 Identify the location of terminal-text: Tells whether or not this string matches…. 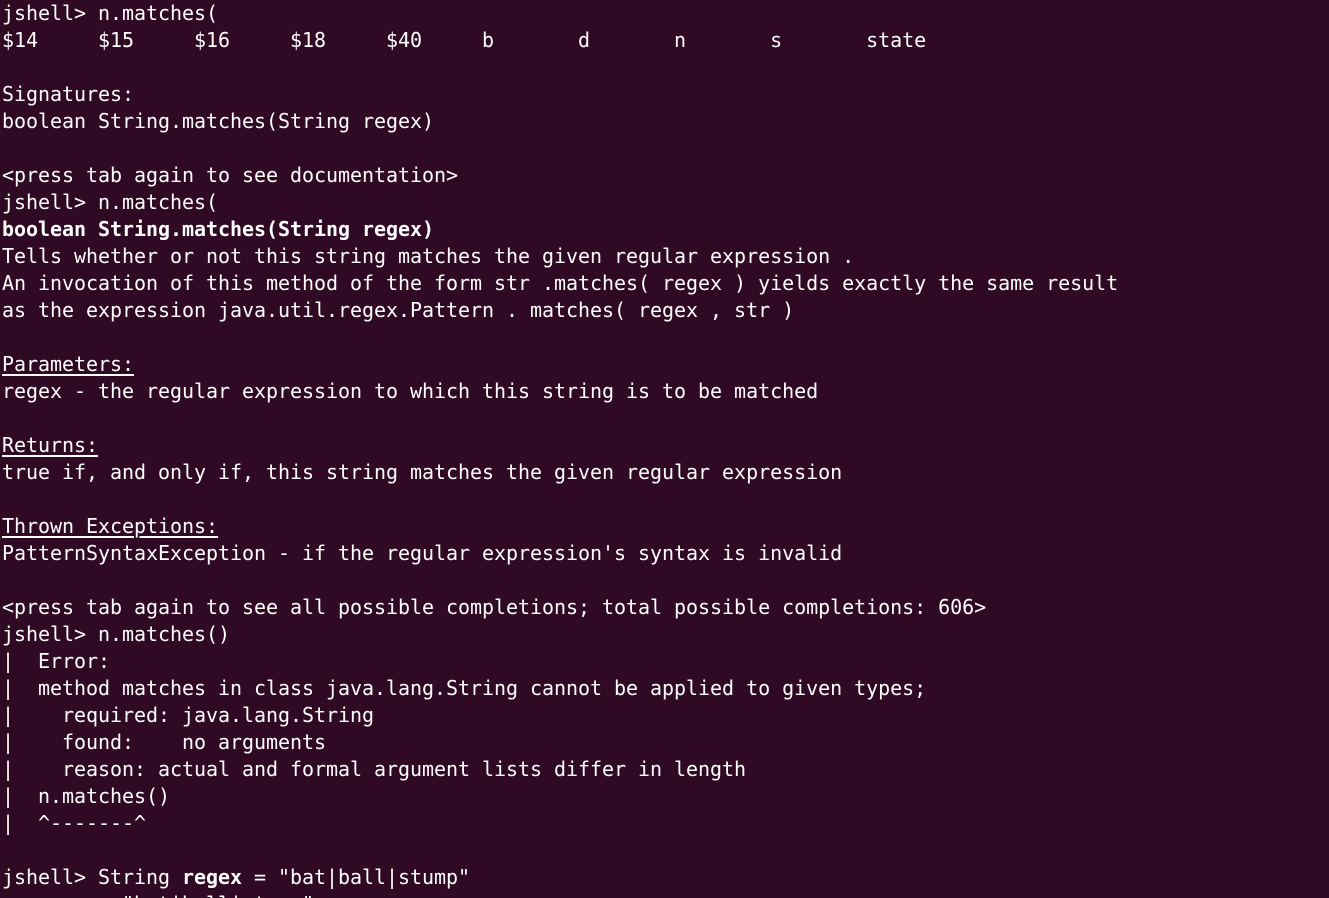
(428, 256).